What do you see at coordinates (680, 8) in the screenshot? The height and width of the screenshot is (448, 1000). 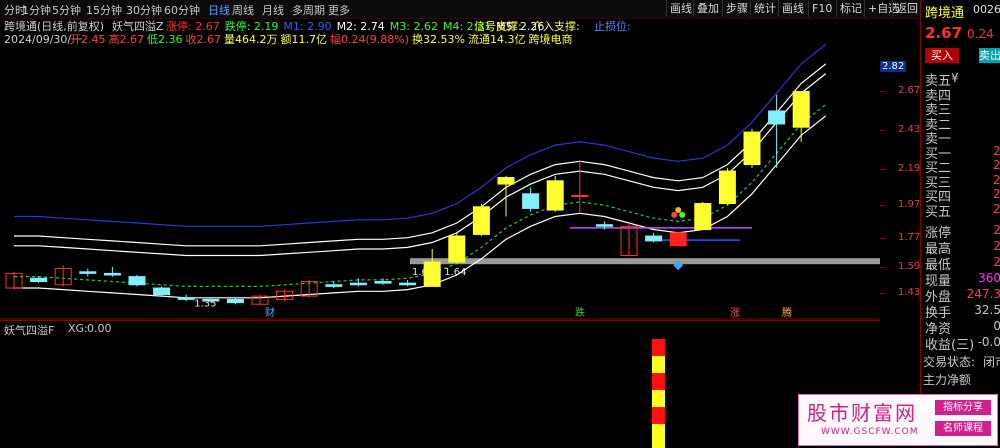 I see `toolbar-button-0: 画线` at bounding box center [680, 8].